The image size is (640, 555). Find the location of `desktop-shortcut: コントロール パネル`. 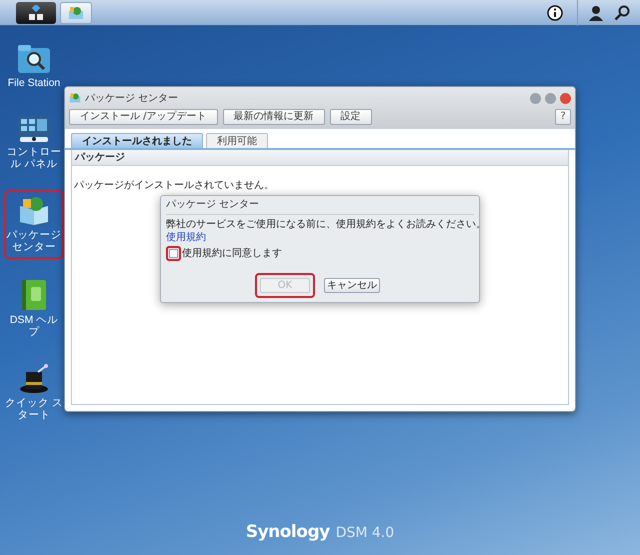

desktop-shortcut: コントロール パネル is located at coordinates (34, 142).